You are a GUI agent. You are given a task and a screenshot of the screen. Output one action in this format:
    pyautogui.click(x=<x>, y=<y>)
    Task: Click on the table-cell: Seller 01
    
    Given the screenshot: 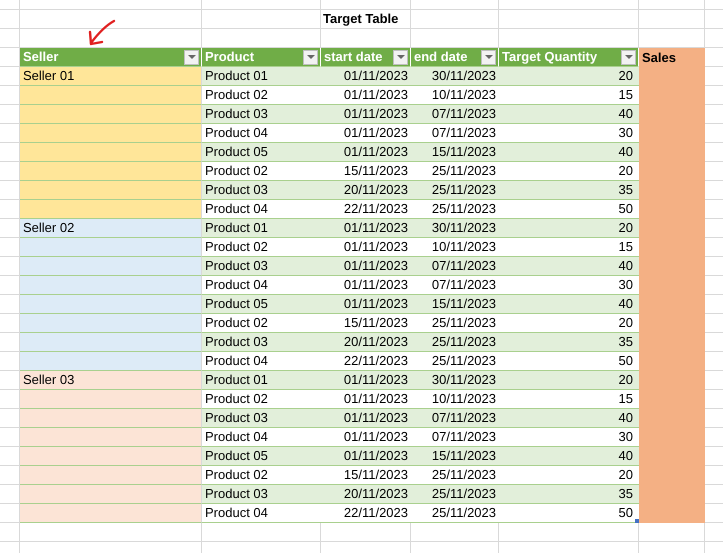 What is the action you would take?
    pyautogui.click(x=111, y=76)
    